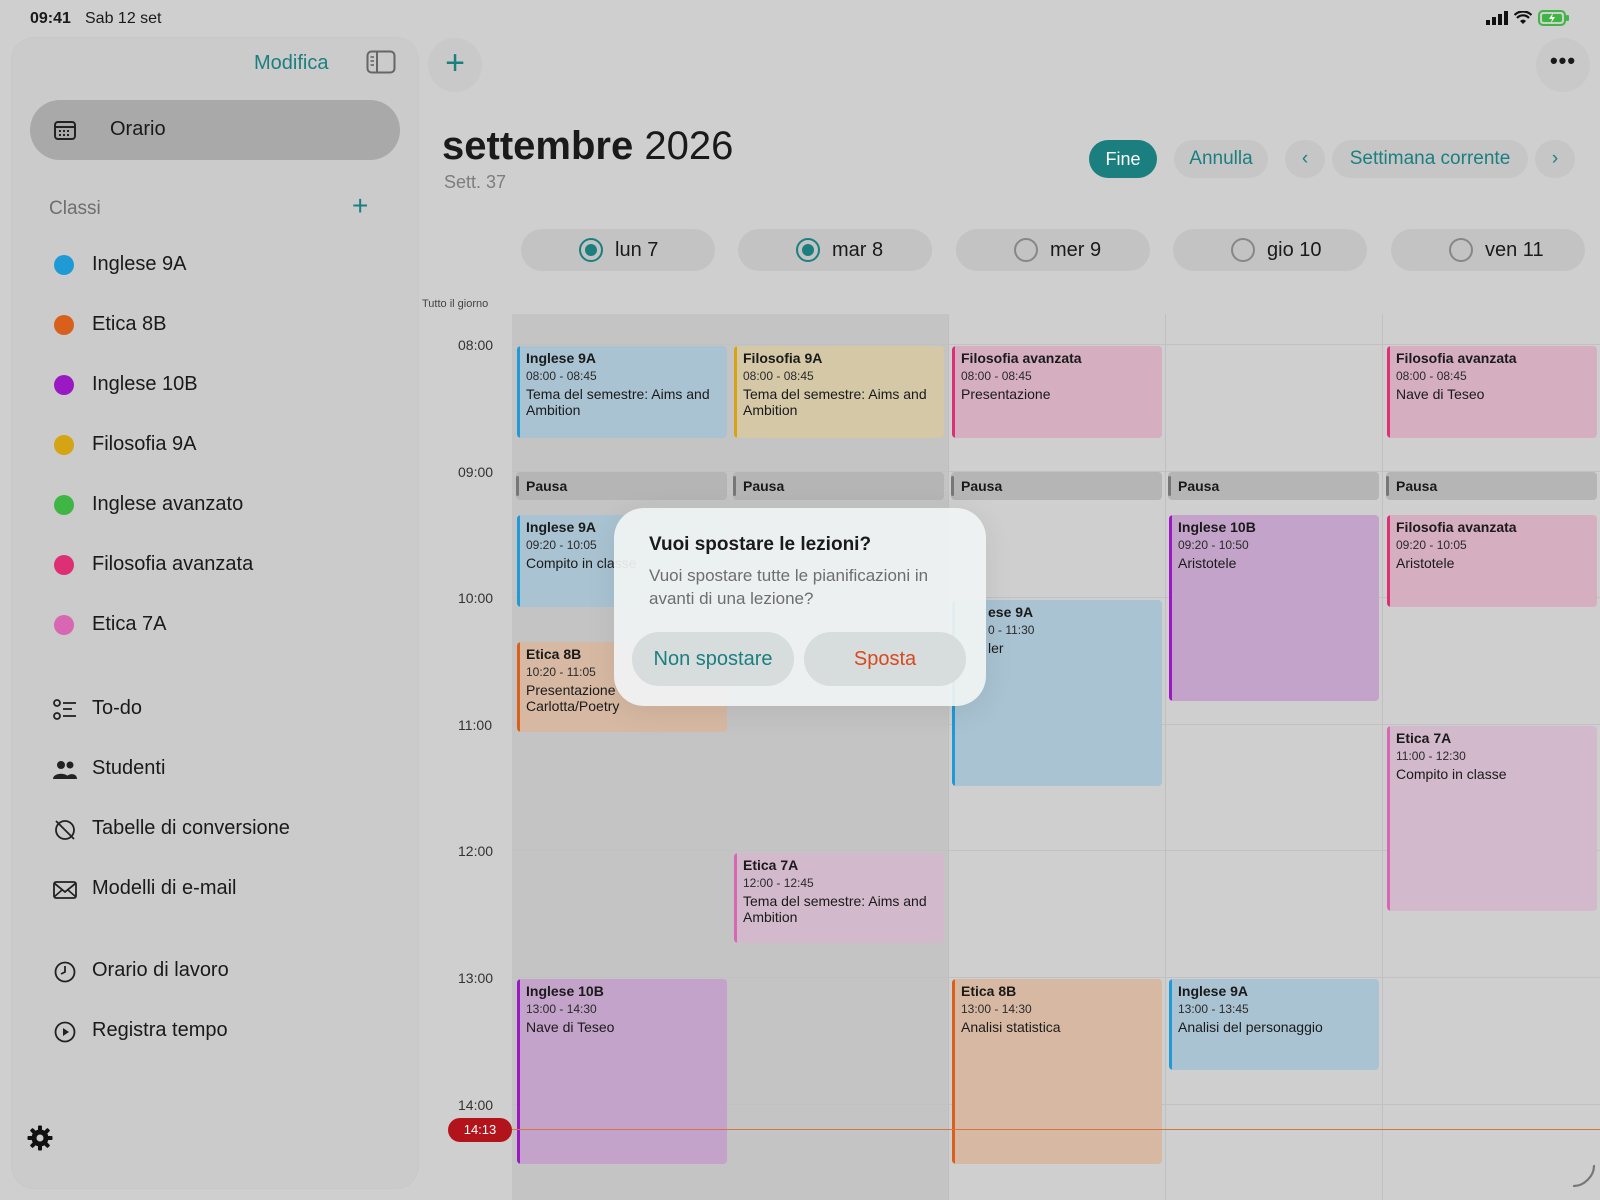  I want to click on day-label: ven 11, so click(1514, 250).